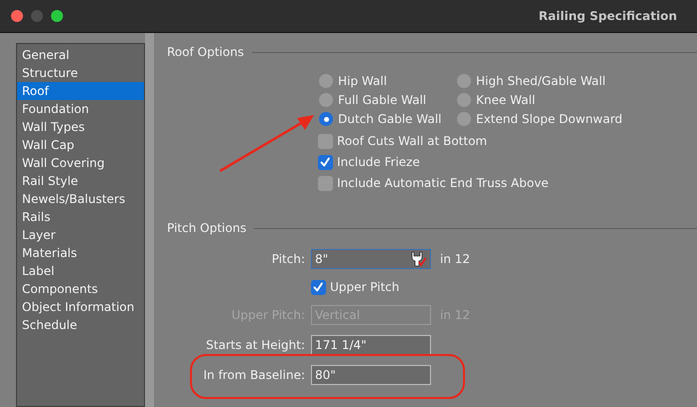  Describe the element at coordinates (541, 81) in the screenshot. I see `radio-label: High Shed/Gable Wall` at that location.